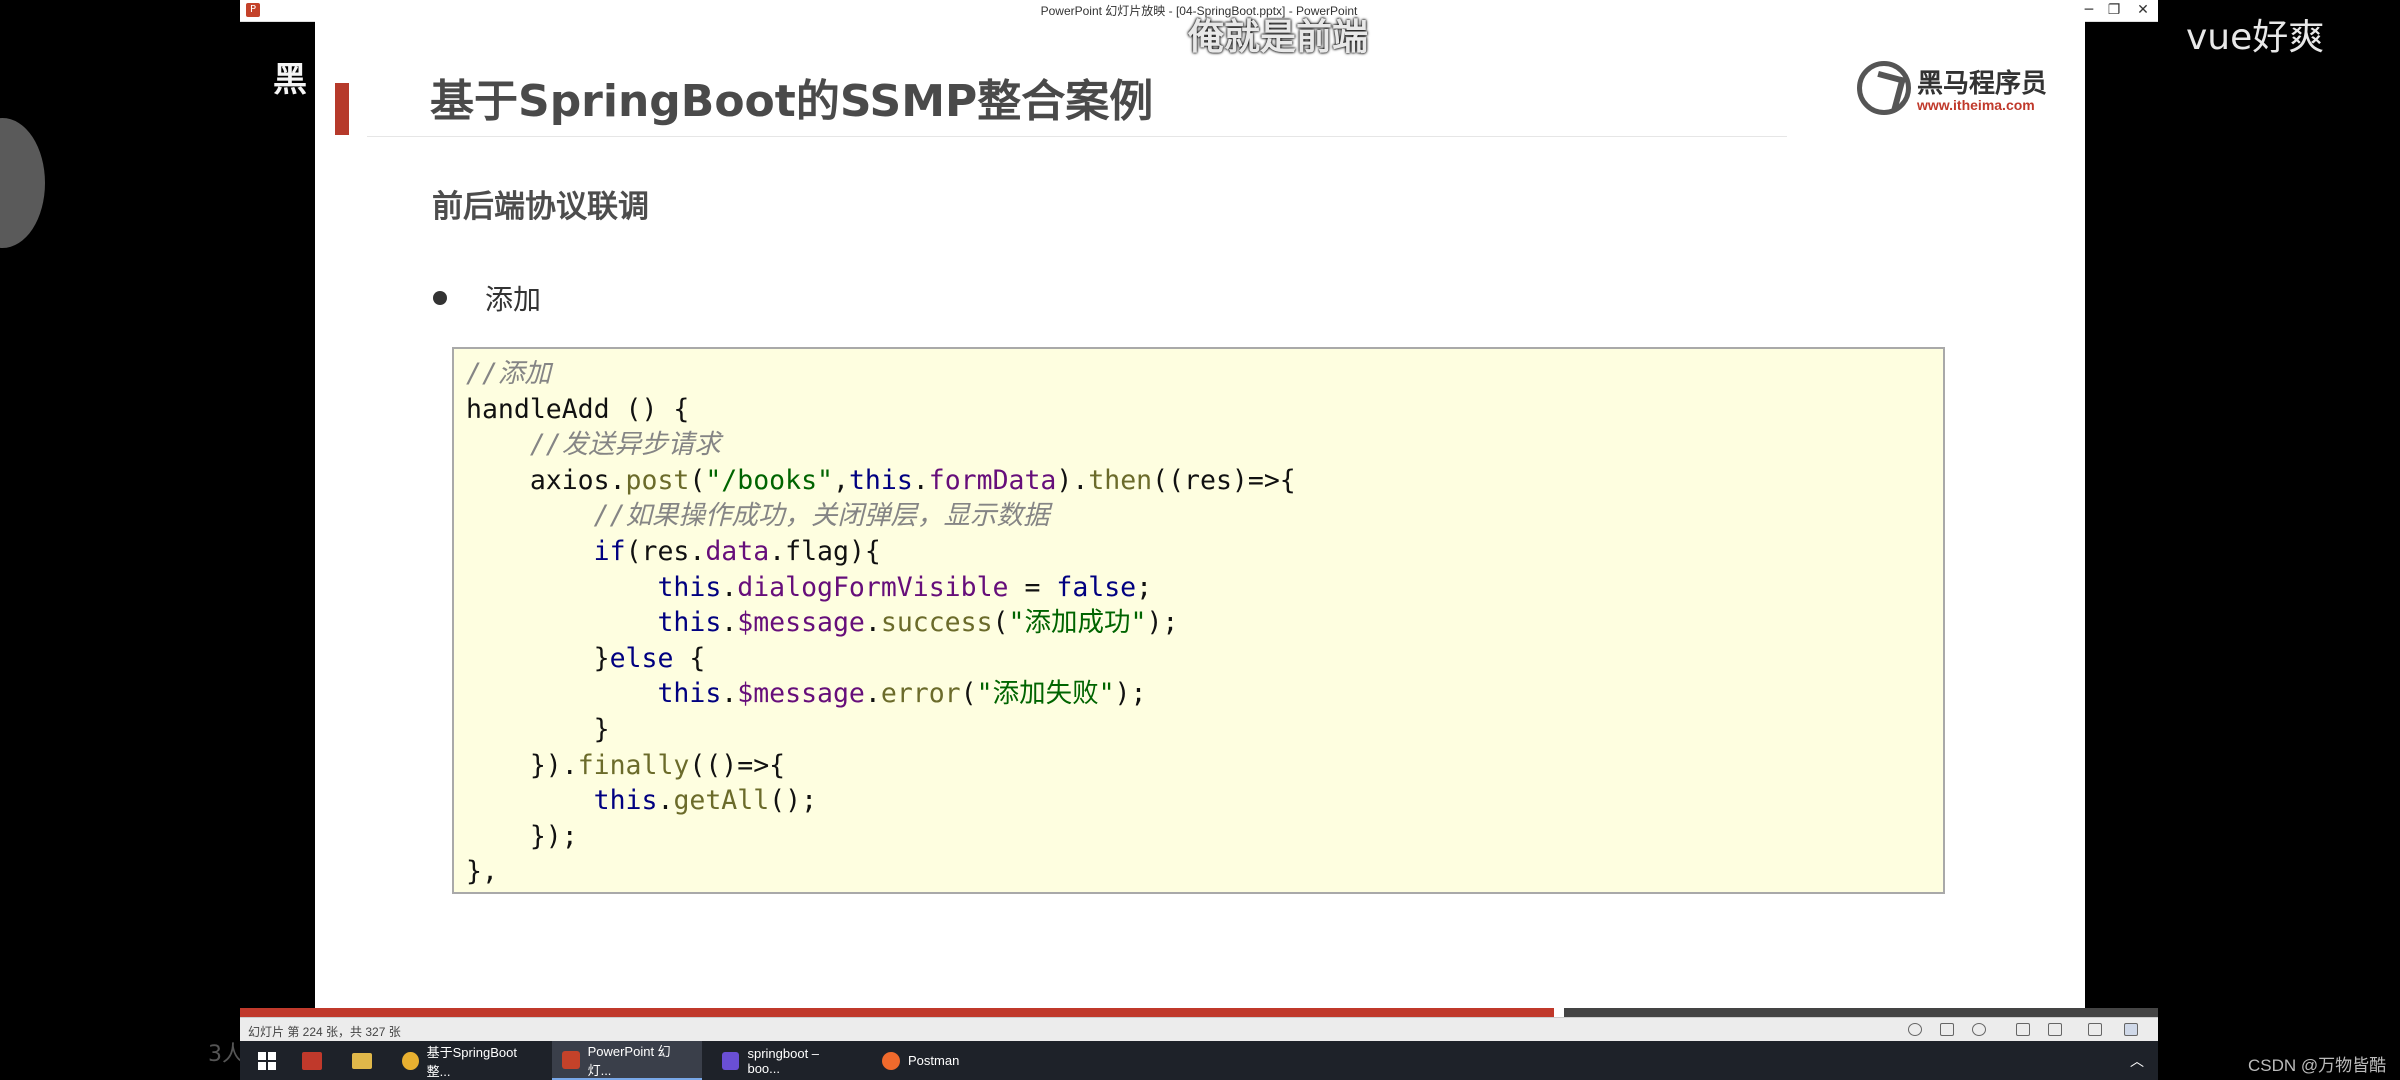  Describe the element at coordinates (1915, 1029) in the screenshot. I see `previous-slide-icon` at that location.